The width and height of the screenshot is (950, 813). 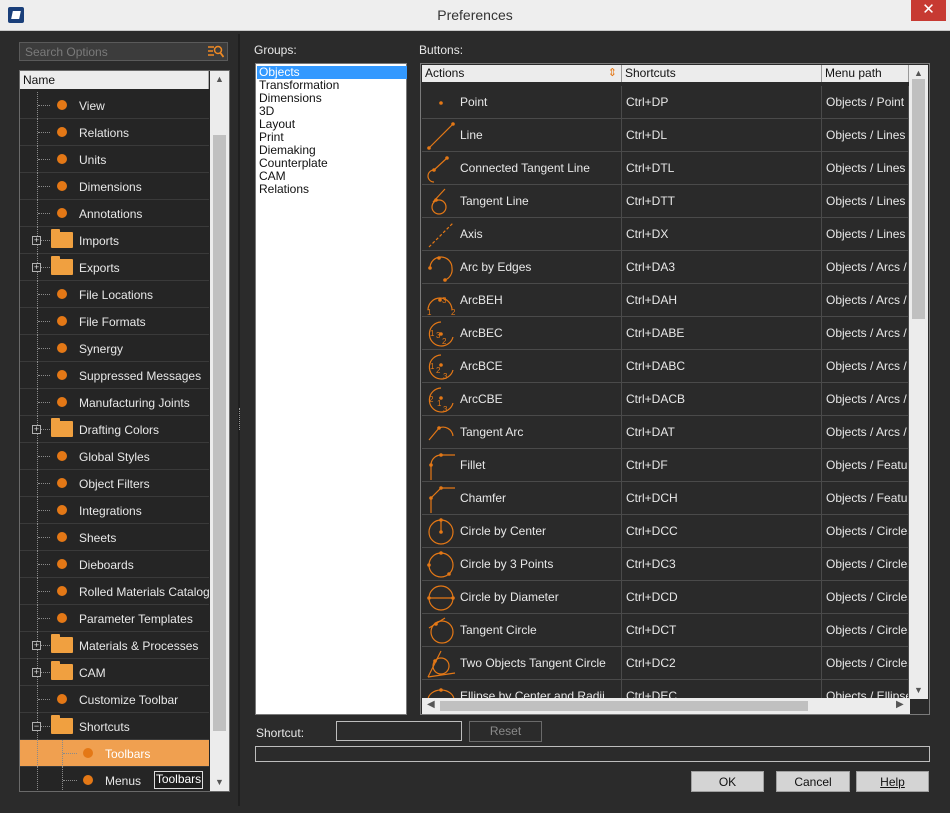 I want to click on table-row: Point Ctrl+DP Objects / Point, so click(x=665, y=102).